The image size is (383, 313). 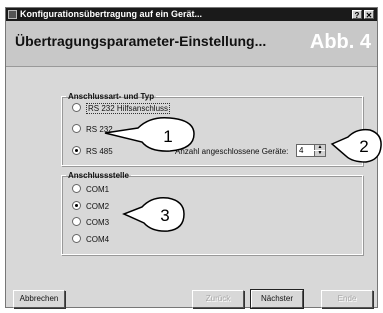 I want to click on callout-one-label: 1, so click(x=167, y=136).